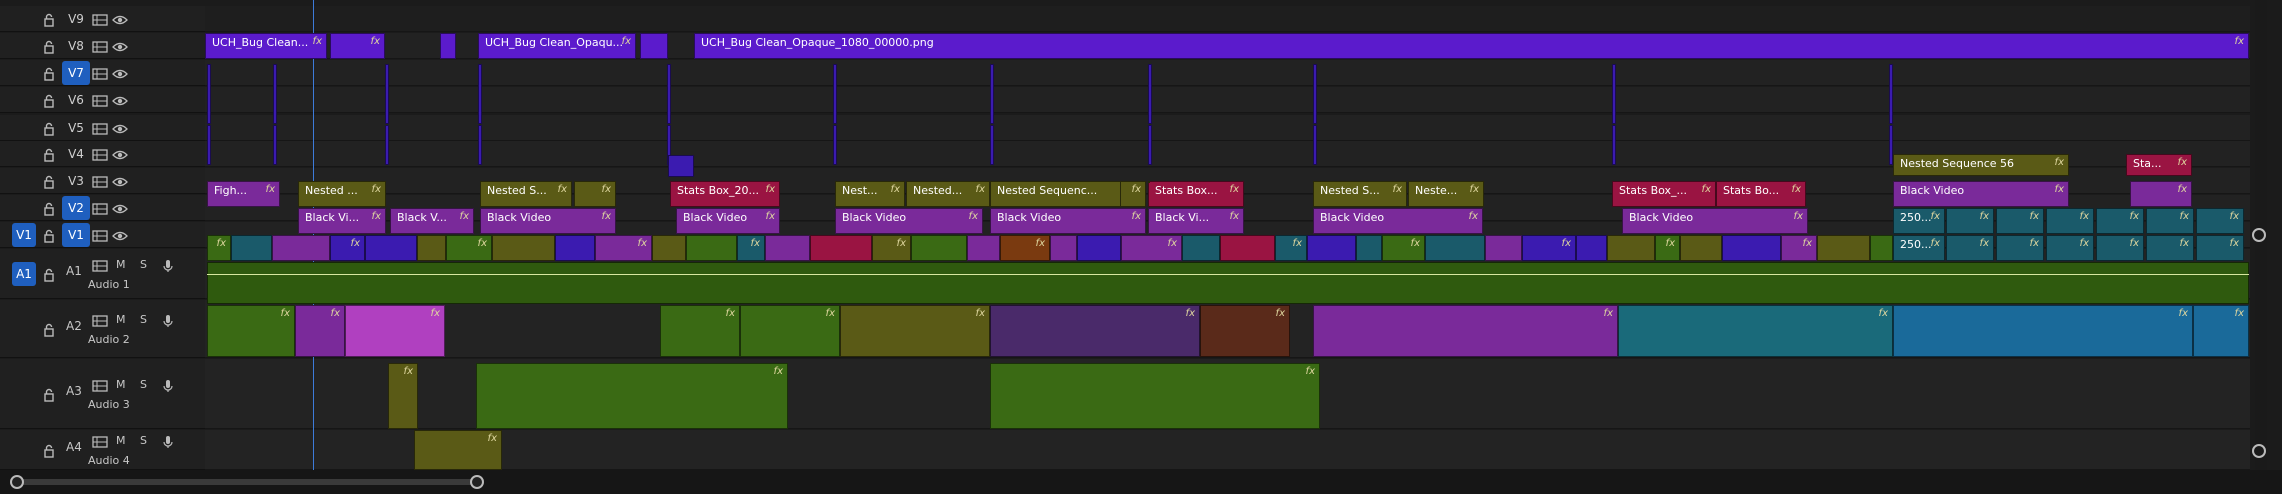 Image resolution: width=2282 pixels, height=494 pixels. I want to click on clip-v4: Sta... fx, so click(2159, 165).